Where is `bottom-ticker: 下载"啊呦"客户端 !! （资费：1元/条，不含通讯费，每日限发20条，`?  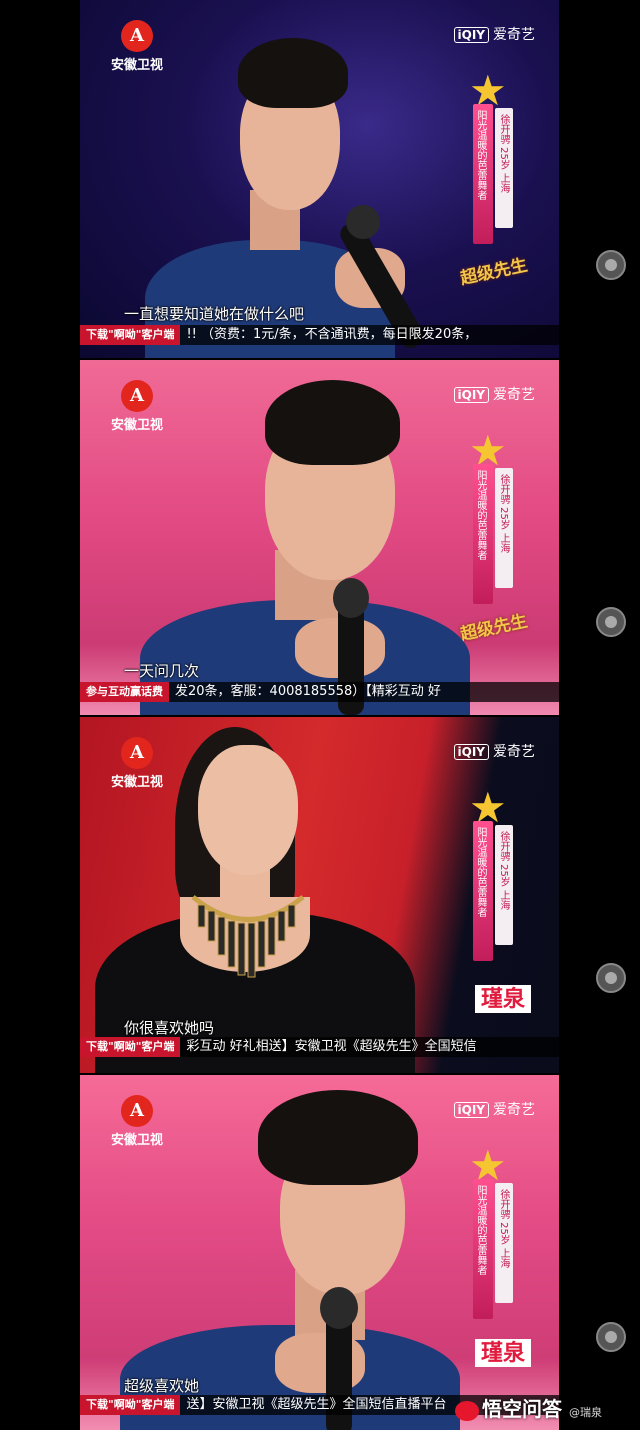
bottom-ticker: 下载"啊呦"客户端 !! （资费：1元/条，不含通讯费，每日限发20条， is located at coordinates (319, 335).